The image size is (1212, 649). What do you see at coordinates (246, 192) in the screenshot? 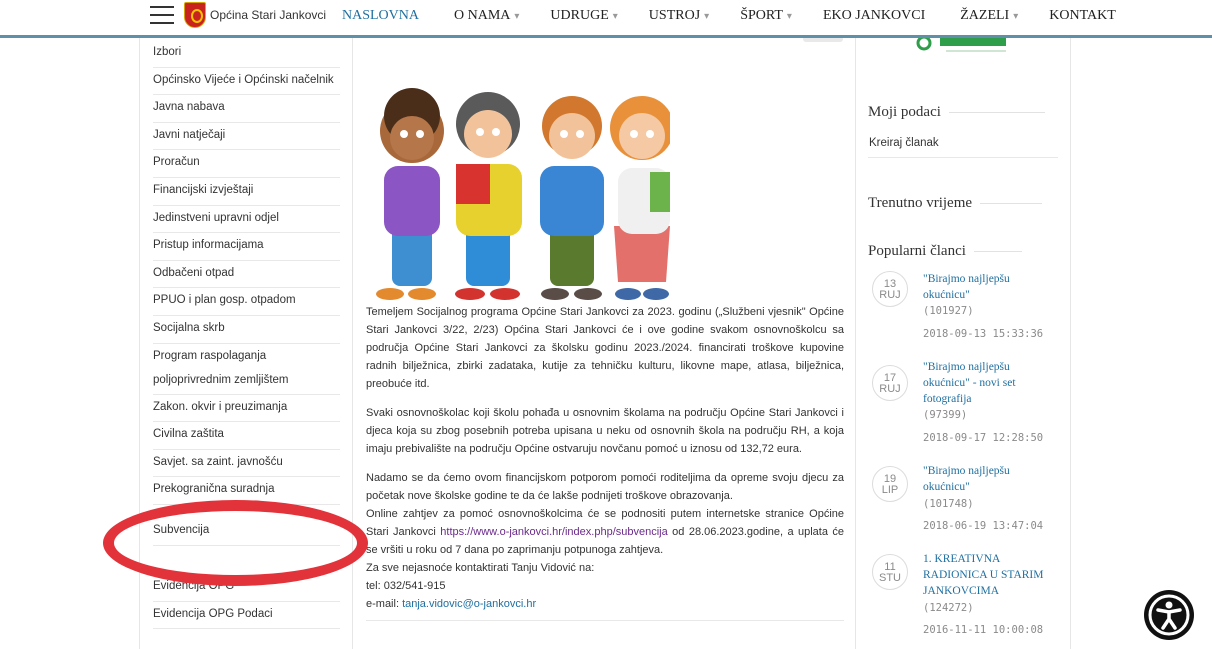
I see `sidebar-item-financijski-izvjestaji: Financijski izvještaji` at bounding box center [246, 192].